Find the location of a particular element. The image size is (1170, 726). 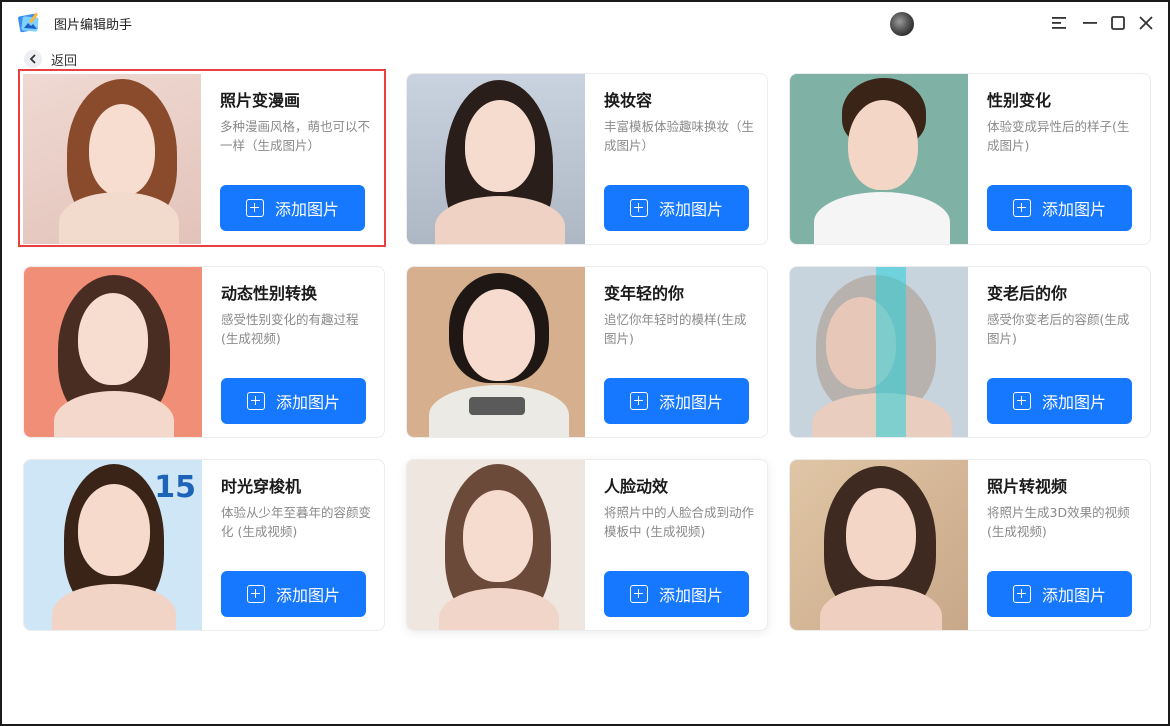

title-bar: 图片编辑助手 is located at coordinates (585, 23).